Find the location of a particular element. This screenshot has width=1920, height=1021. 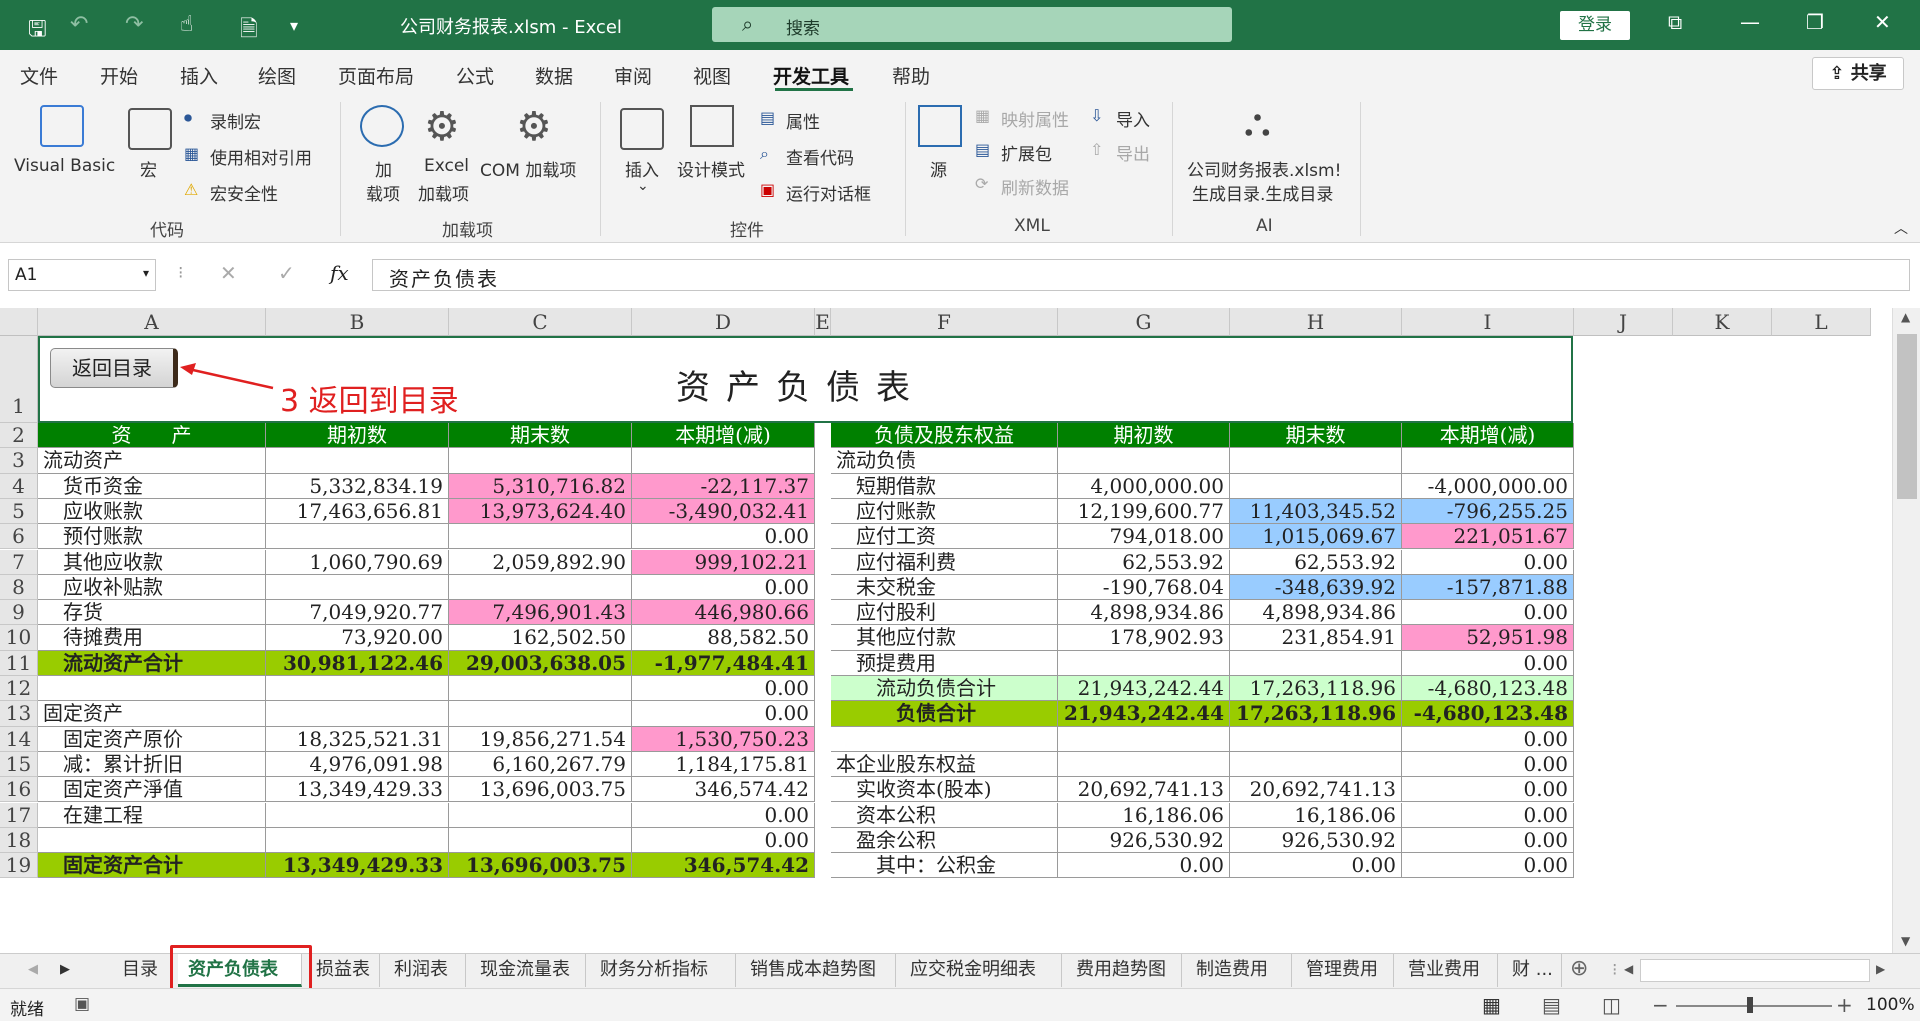

table-cell: 221,051.67 is located at coordinates (1488, 537).